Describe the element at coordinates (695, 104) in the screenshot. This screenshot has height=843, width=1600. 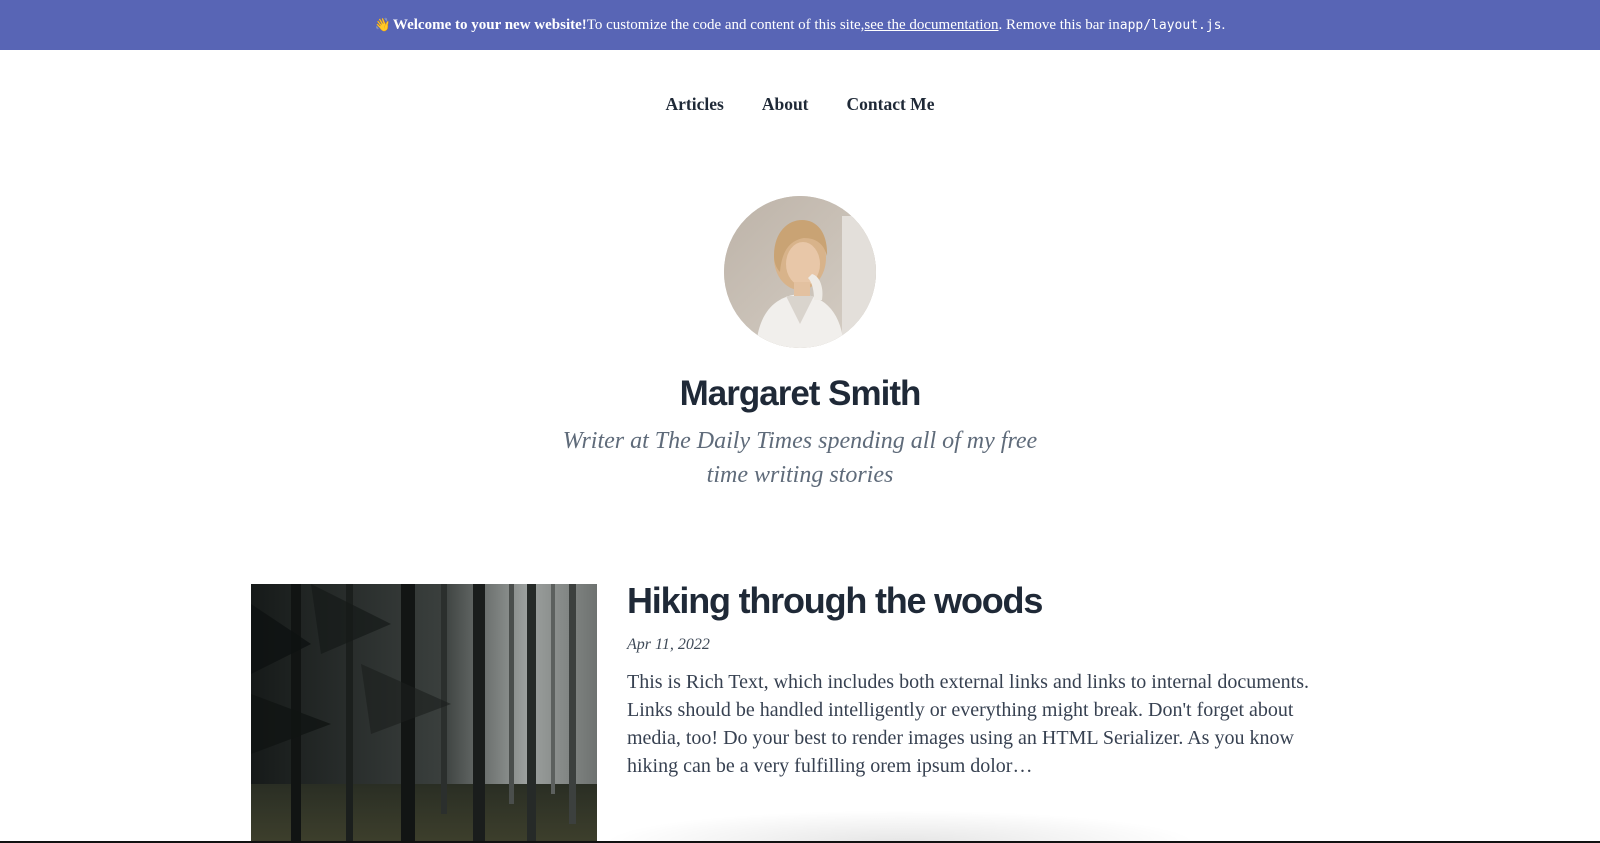
I see `nav-item-articles: Articles` at that location.